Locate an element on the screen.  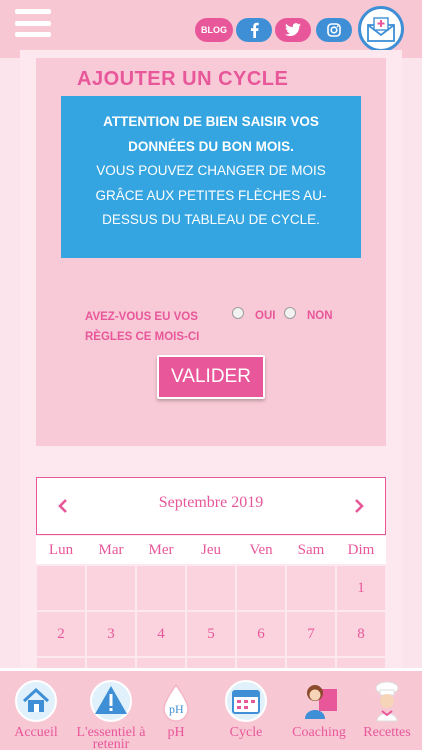
nav-ph: pH pH is located at coordinates (176, 710).